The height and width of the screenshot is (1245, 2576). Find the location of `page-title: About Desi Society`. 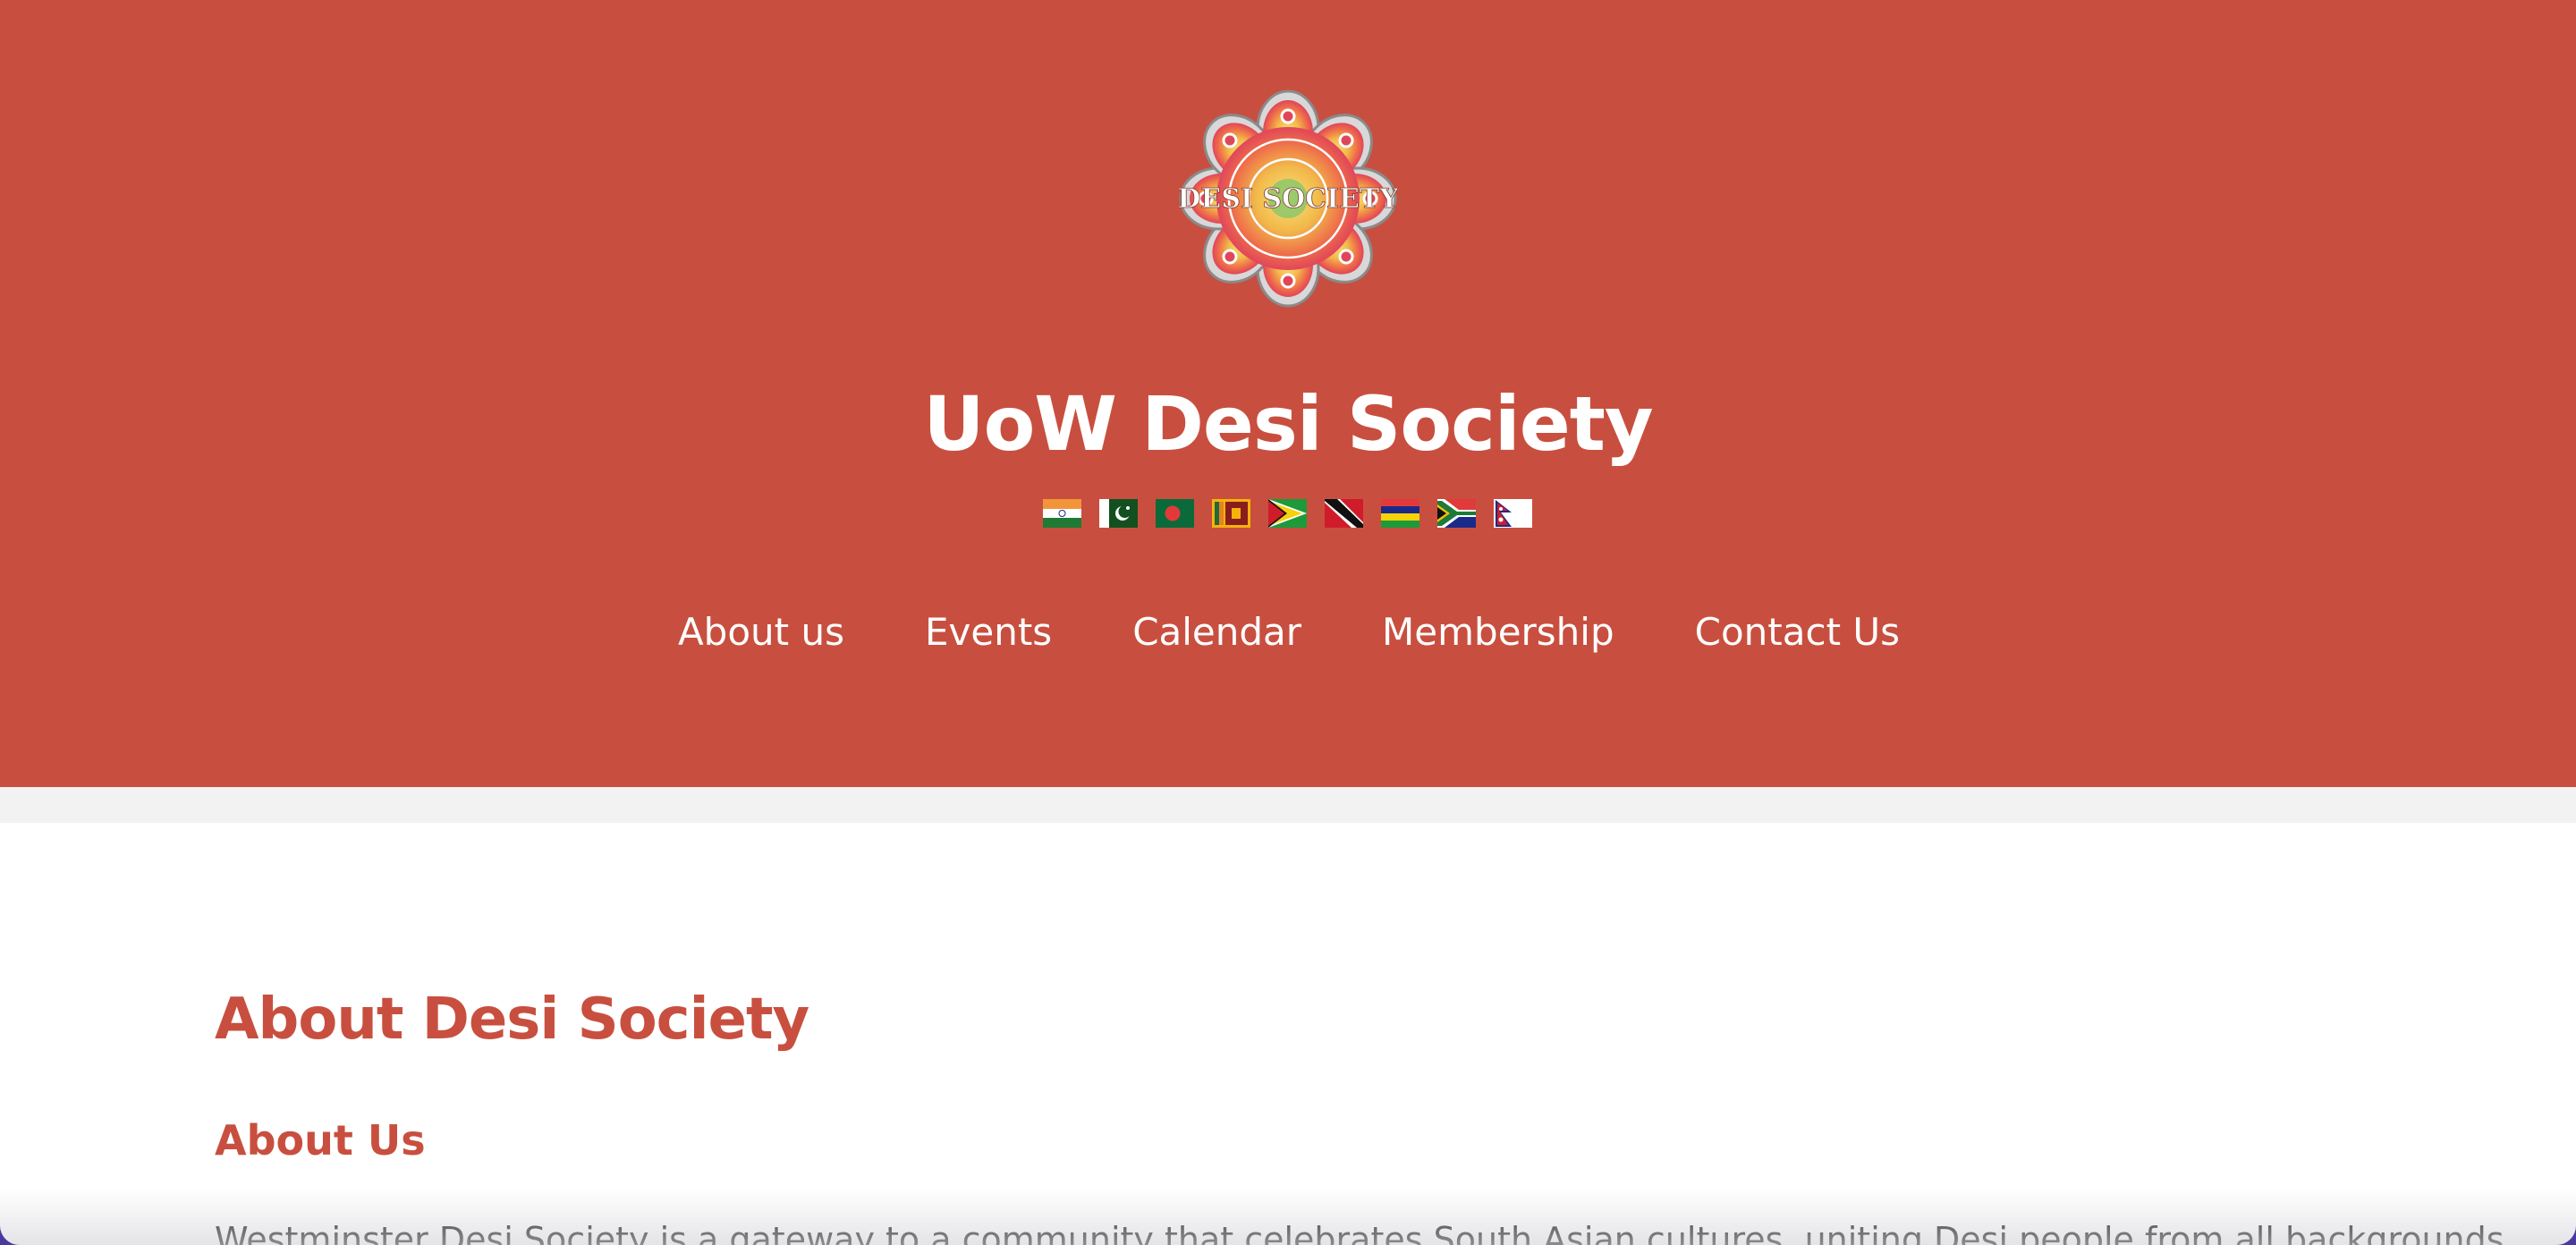

page-title: About Desi Society is located at coordinates (512, 1020).